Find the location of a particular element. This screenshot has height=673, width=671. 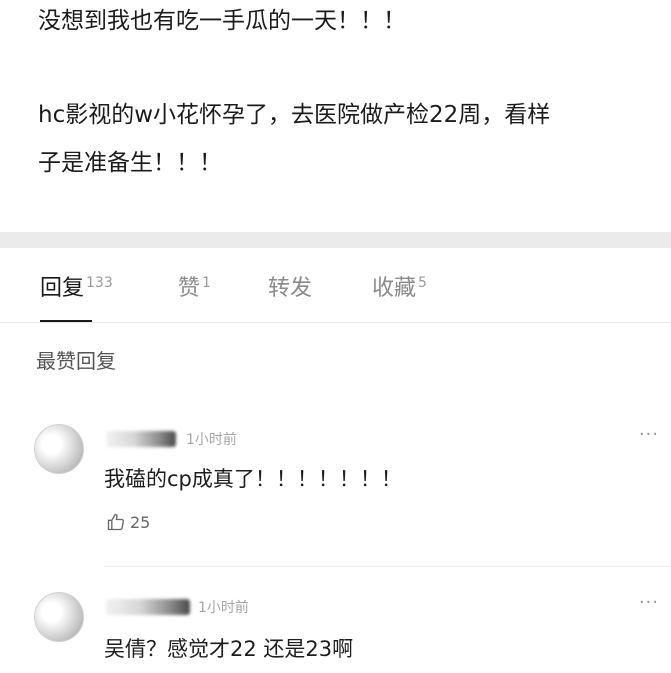

tab-reposts: 转发 is located at coordinates (290, 286).